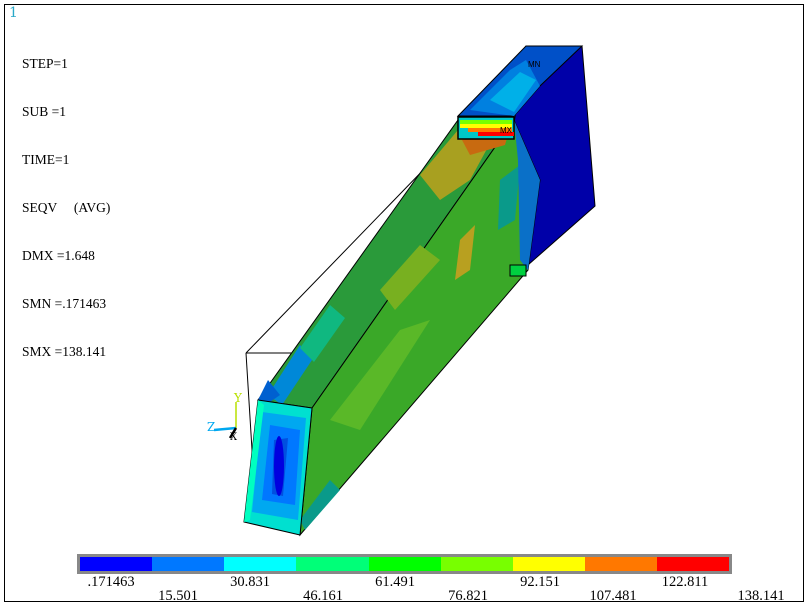  Describe the element at coordinates (540, 582) in the screenshot. I see `legend-label-7: 92.151` at that location.